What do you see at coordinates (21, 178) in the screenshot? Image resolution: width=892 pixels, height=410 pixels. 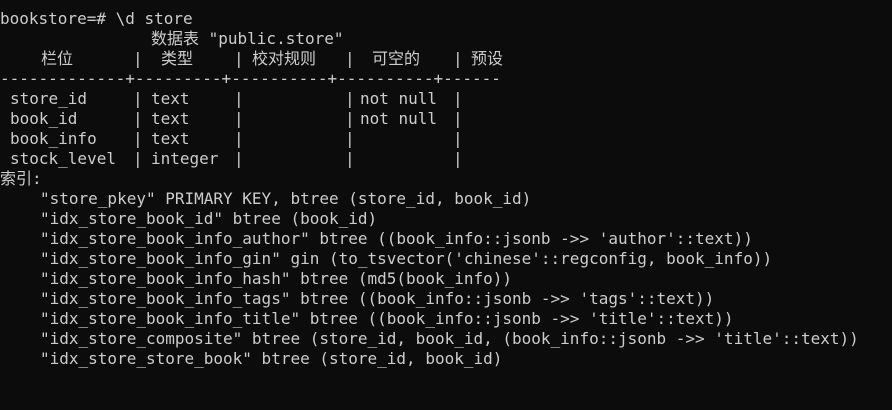 I see `indexes-label: 索引:` at bounding box center [21, 178].